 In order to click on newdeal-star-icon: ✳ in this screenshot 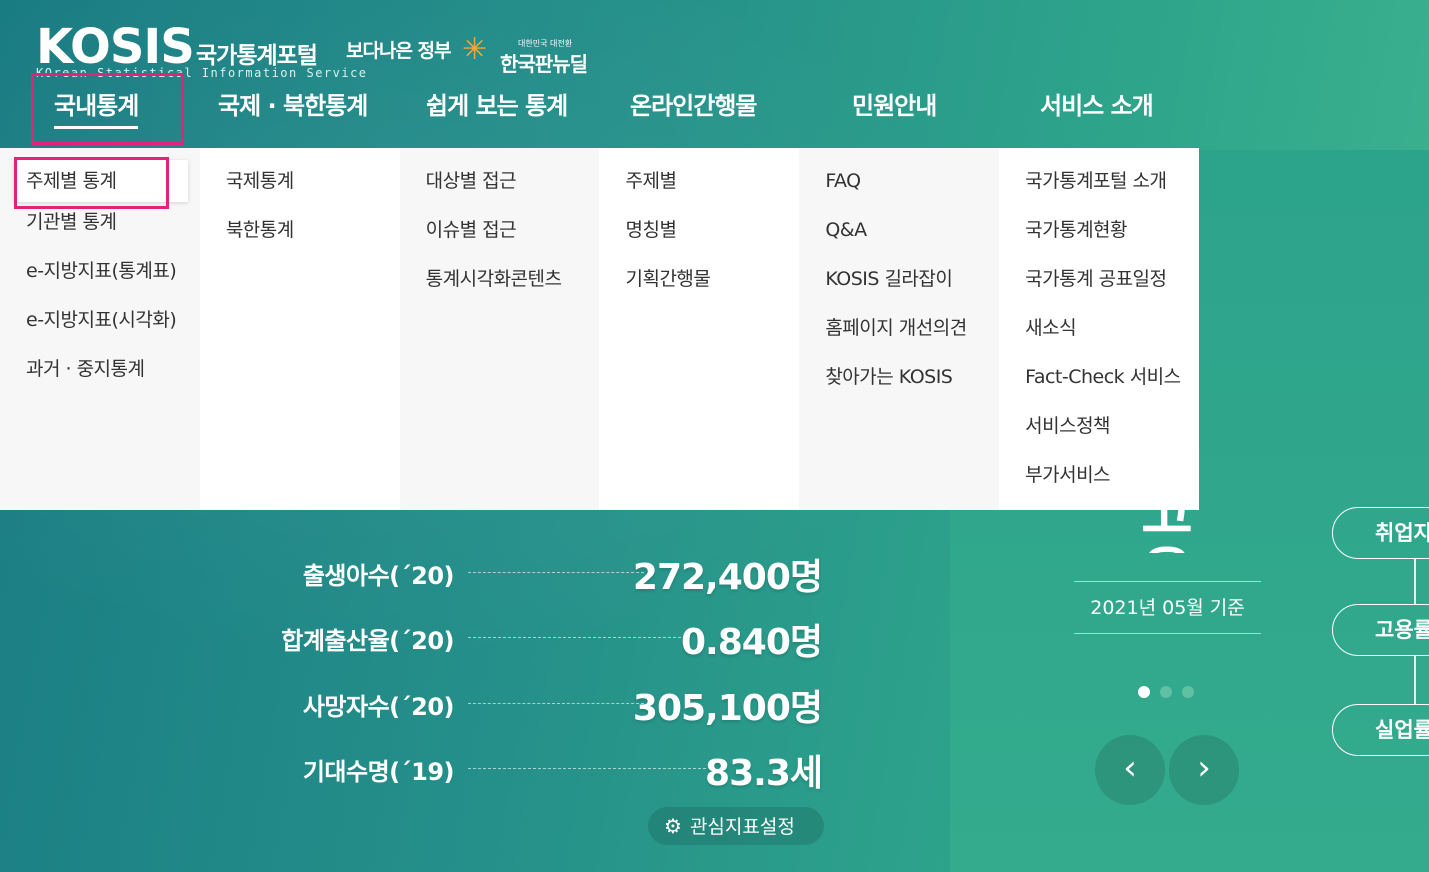, I will do `click(475, 49)`.